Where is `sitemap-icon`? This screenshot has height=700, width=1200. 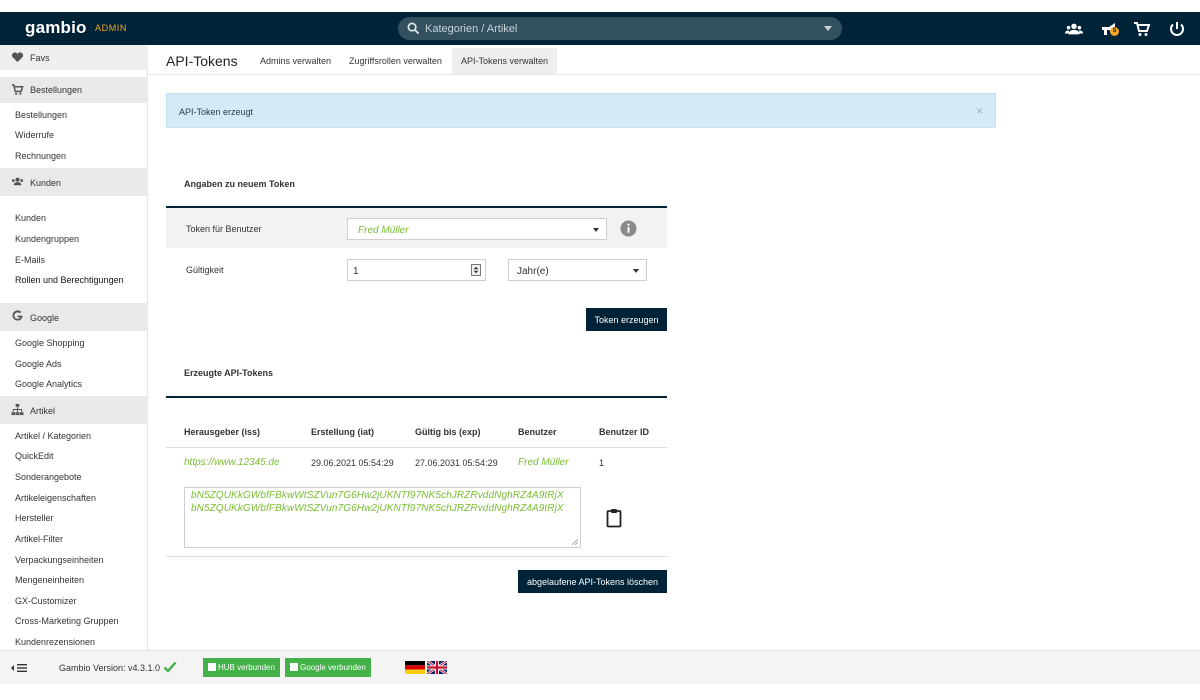
sitemap-icon is located at coordinates (17, 409).